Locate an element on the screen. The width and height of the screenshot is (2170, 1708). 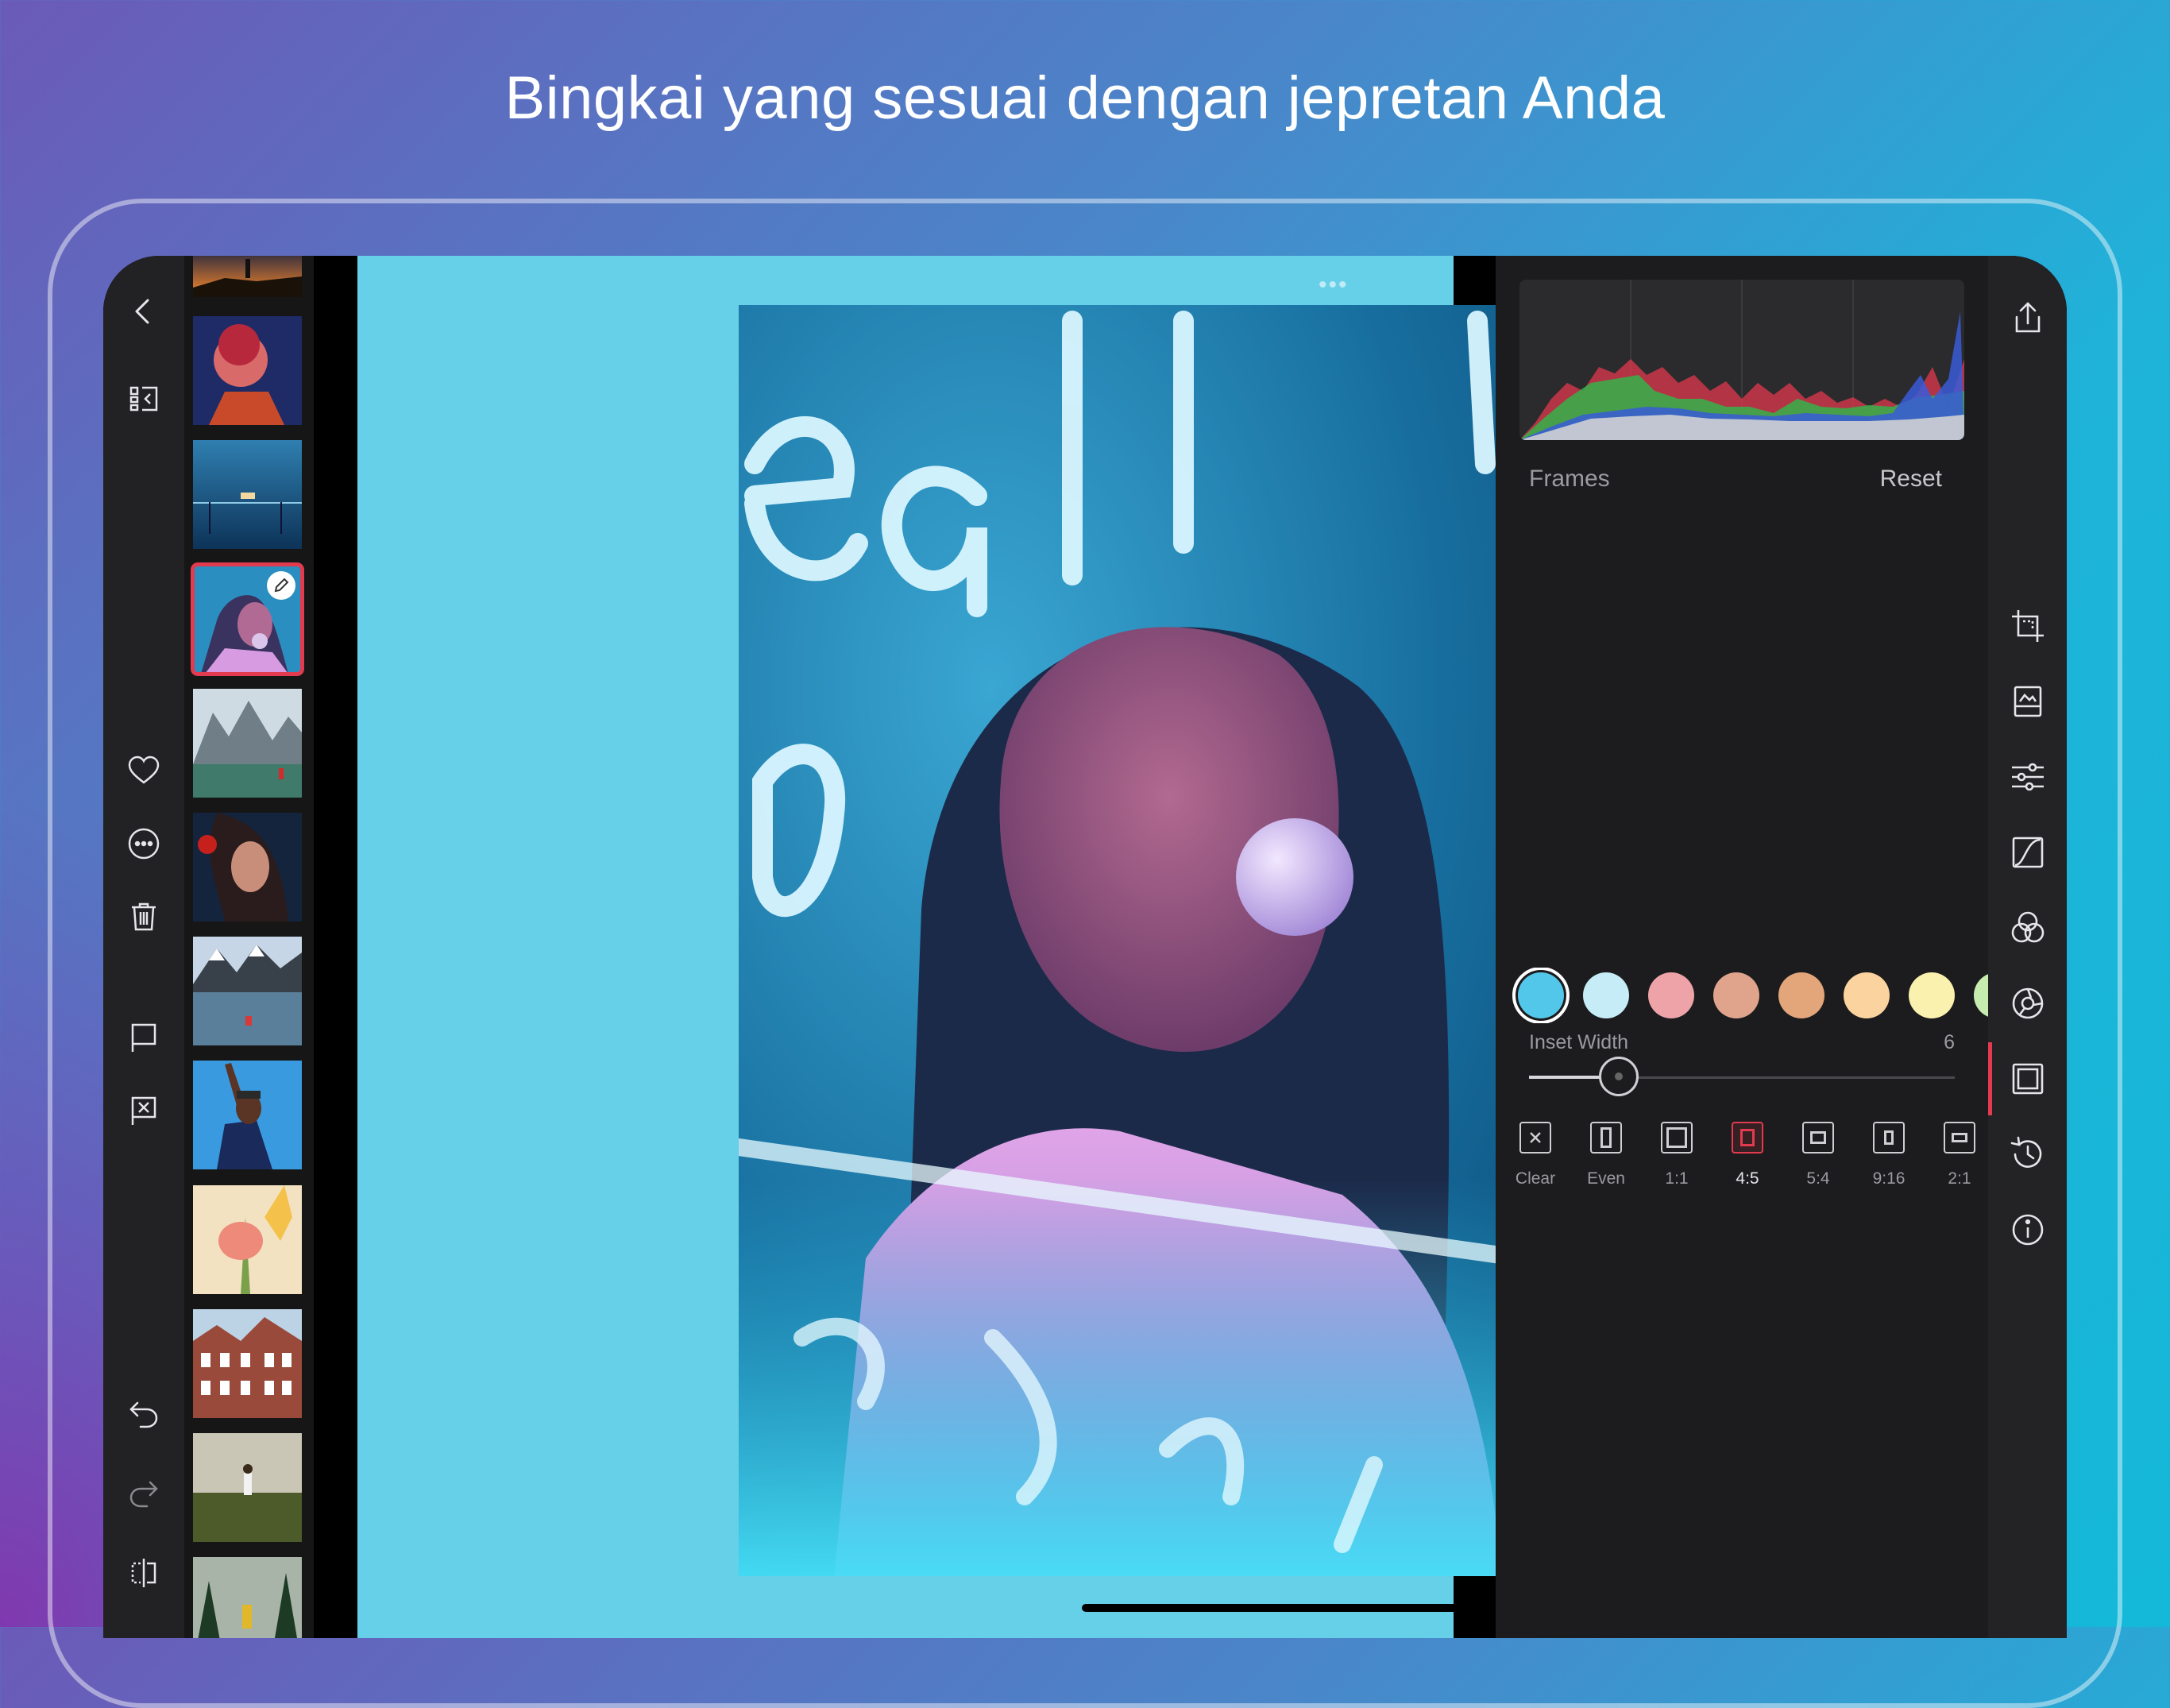
edited-badge is located at coordinates (281, 585).